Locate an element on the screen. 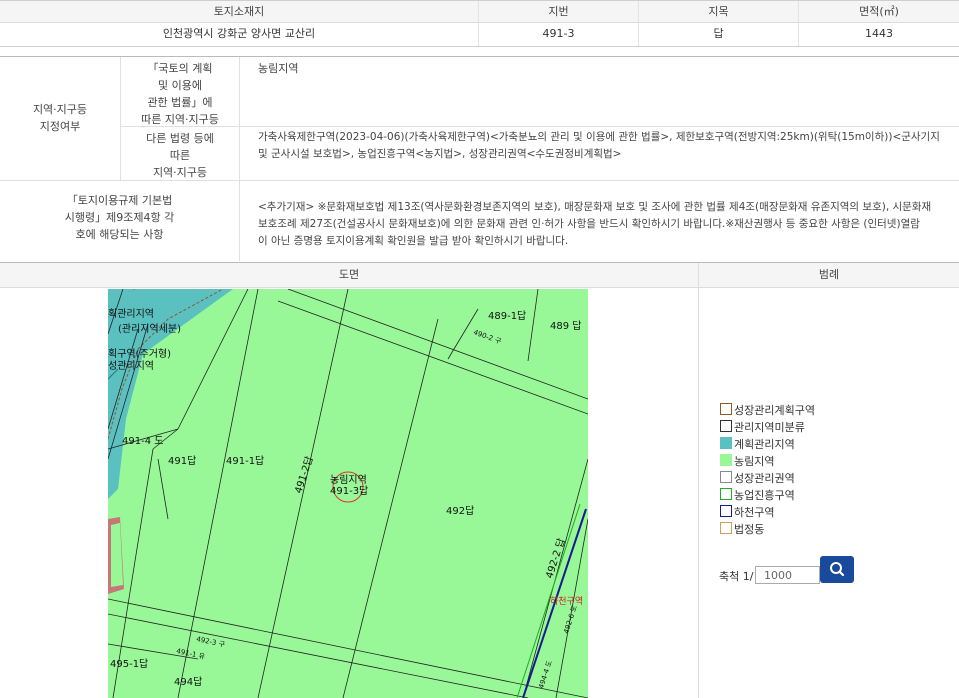 This screenshot has width=959, height=698. regulation-label-2: 시행령」제9조제4항 각 is located at coordinates (119, 217).